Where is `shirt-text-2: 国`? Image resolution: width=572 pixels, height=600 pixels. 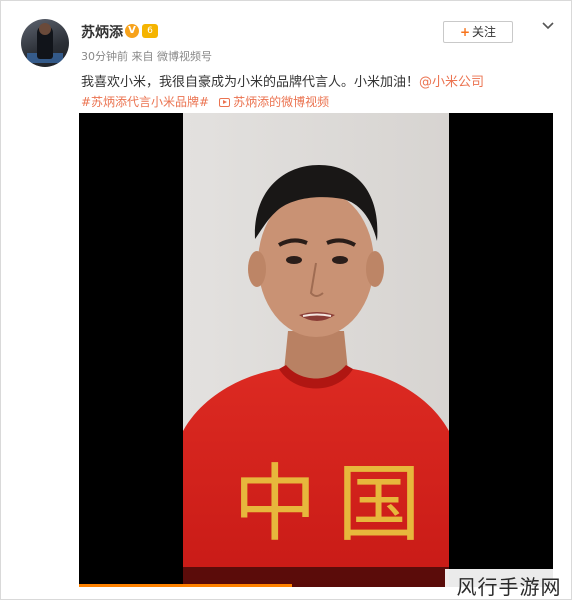
shirt-text-2: 国 is located at coordinates (379, 504).